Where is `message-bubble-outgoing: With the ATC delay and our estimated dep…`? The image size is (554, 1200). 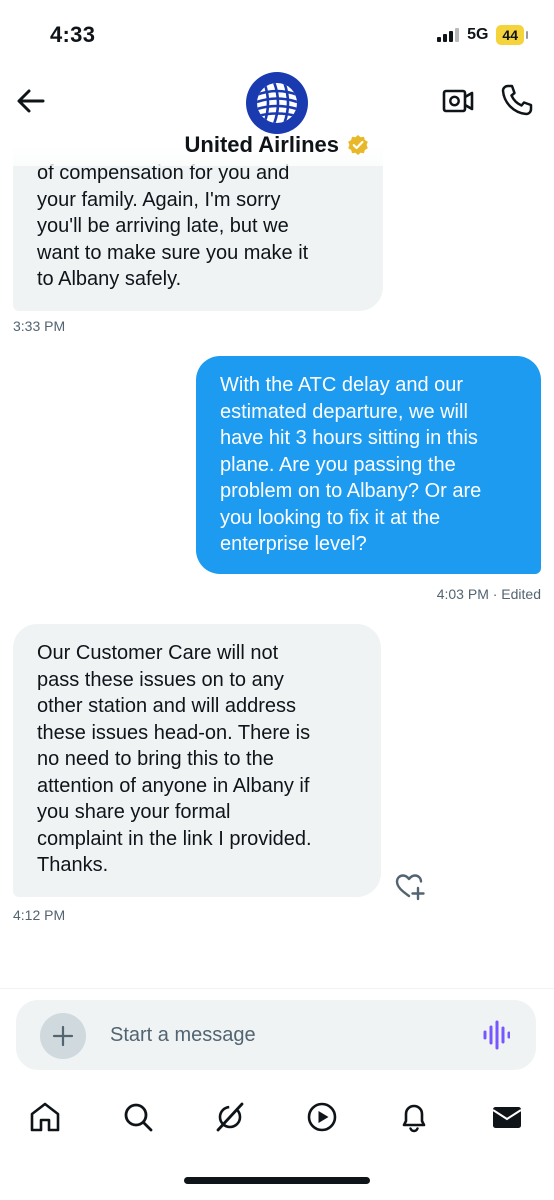
message-bubble-outgoing: With the ATC delay and our estimated dep… is located at coordinates (368, 465).